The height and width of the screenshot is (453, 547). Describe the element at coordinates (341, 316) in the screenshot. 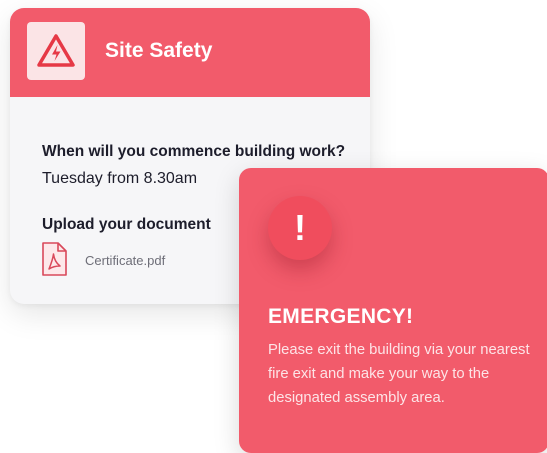

I see `emergency-title: EMERGENCY!` at that location.